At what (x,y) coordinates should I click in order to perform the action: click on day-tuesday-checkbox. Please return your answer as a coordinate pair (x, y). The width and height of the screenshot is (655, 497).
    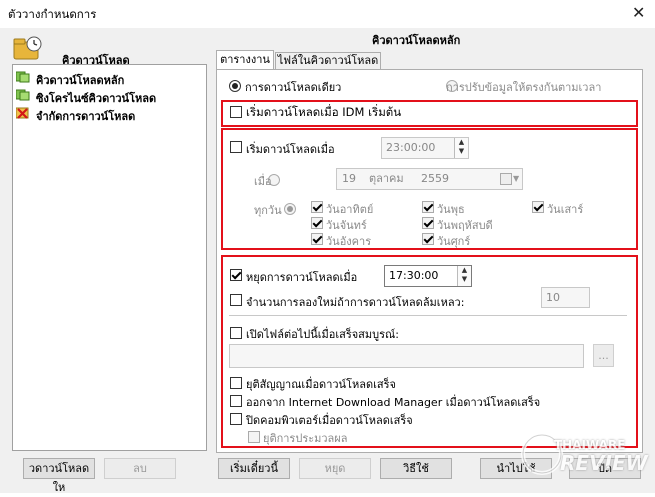
    Looking at the image, I should click on (317, 239).